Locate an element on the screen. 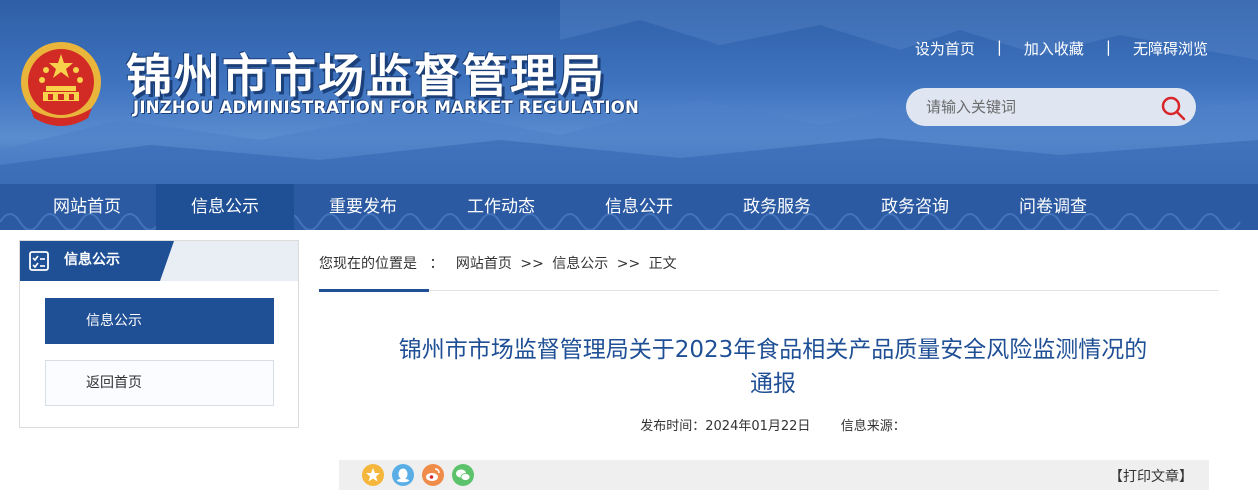 The height and width of the screenshot is (502, 1258). national-emblem-icon is located at coordinates (61, 84).